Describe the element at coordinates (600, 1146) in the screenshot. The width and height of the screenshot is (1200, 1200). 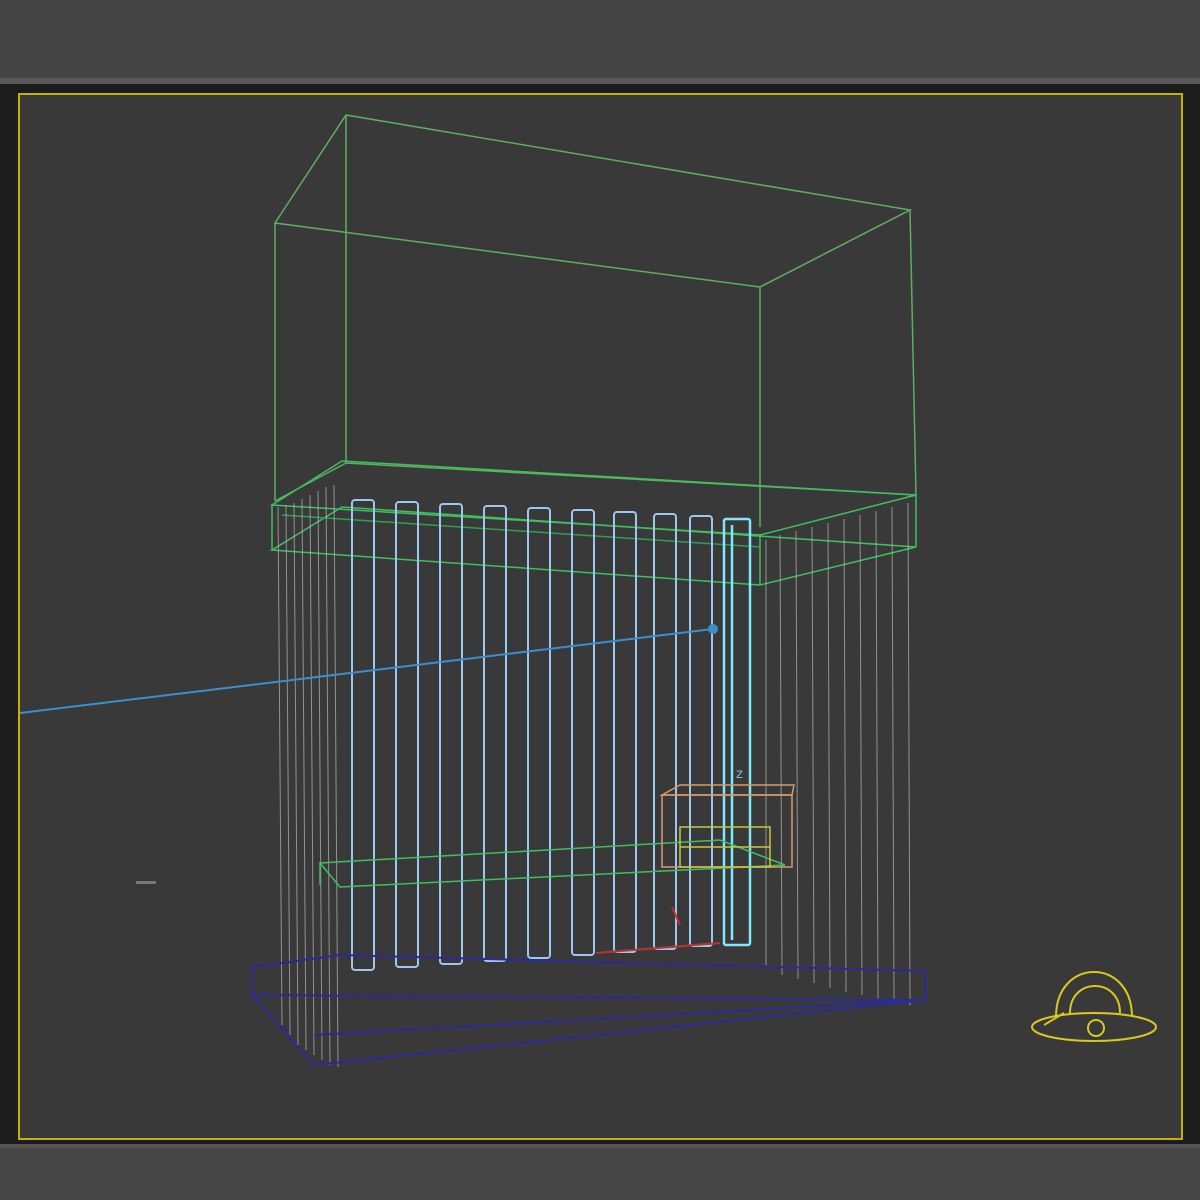
I see `status-divider` at that location.